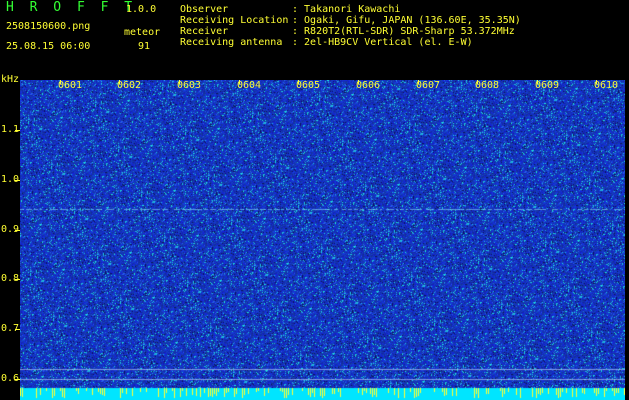 This screenshot has width=629, height=400. Describe the element at coordinates (249, 85) in the screenshot. I see `x-tick-label: 0604` at that location.